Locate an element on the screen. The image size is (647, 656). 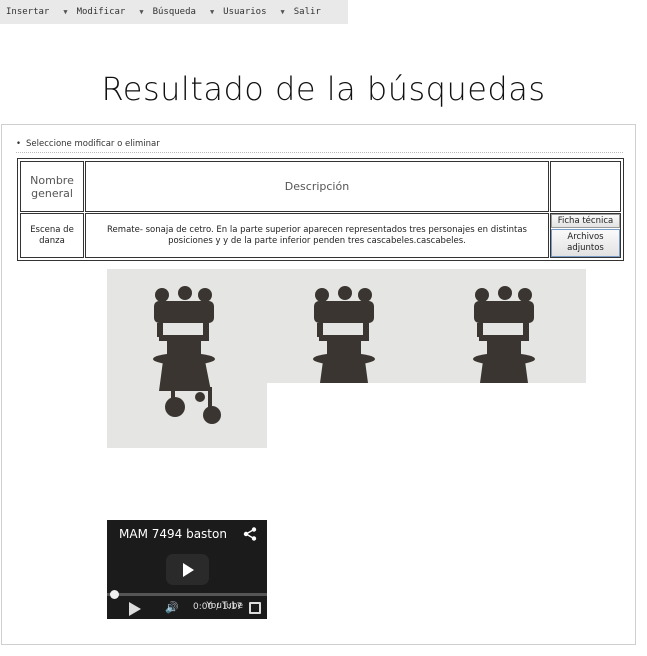
video-progress-handle is located at coordinates (114, 594).